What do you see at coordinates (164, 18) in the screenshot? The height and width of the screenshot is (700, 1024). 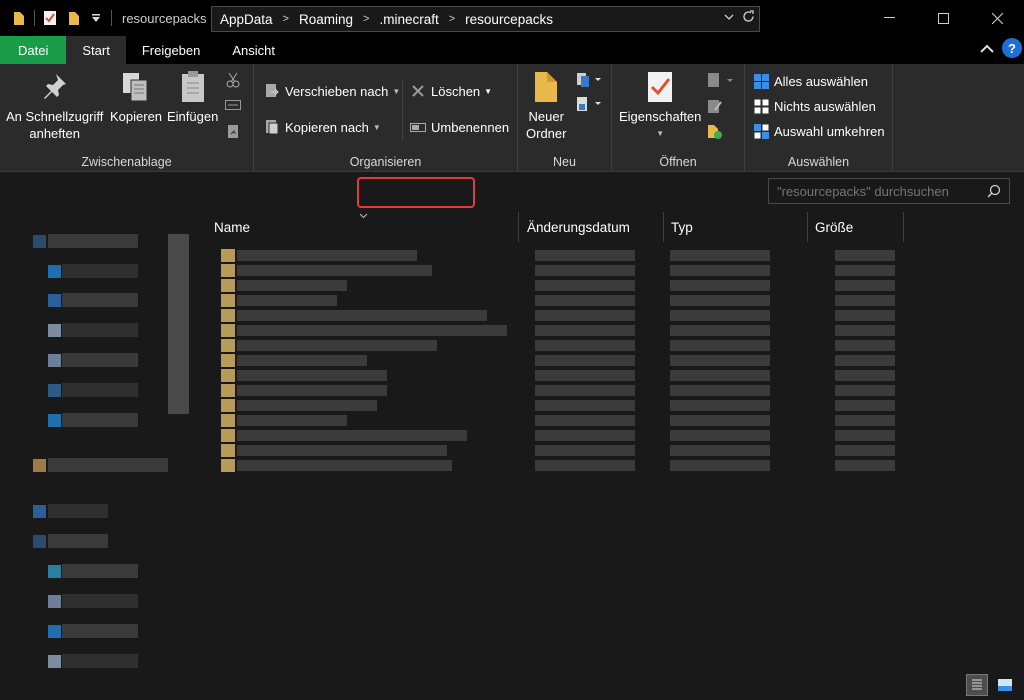 I see `window-title: resourcepacks` at bounding box center [164, 18].